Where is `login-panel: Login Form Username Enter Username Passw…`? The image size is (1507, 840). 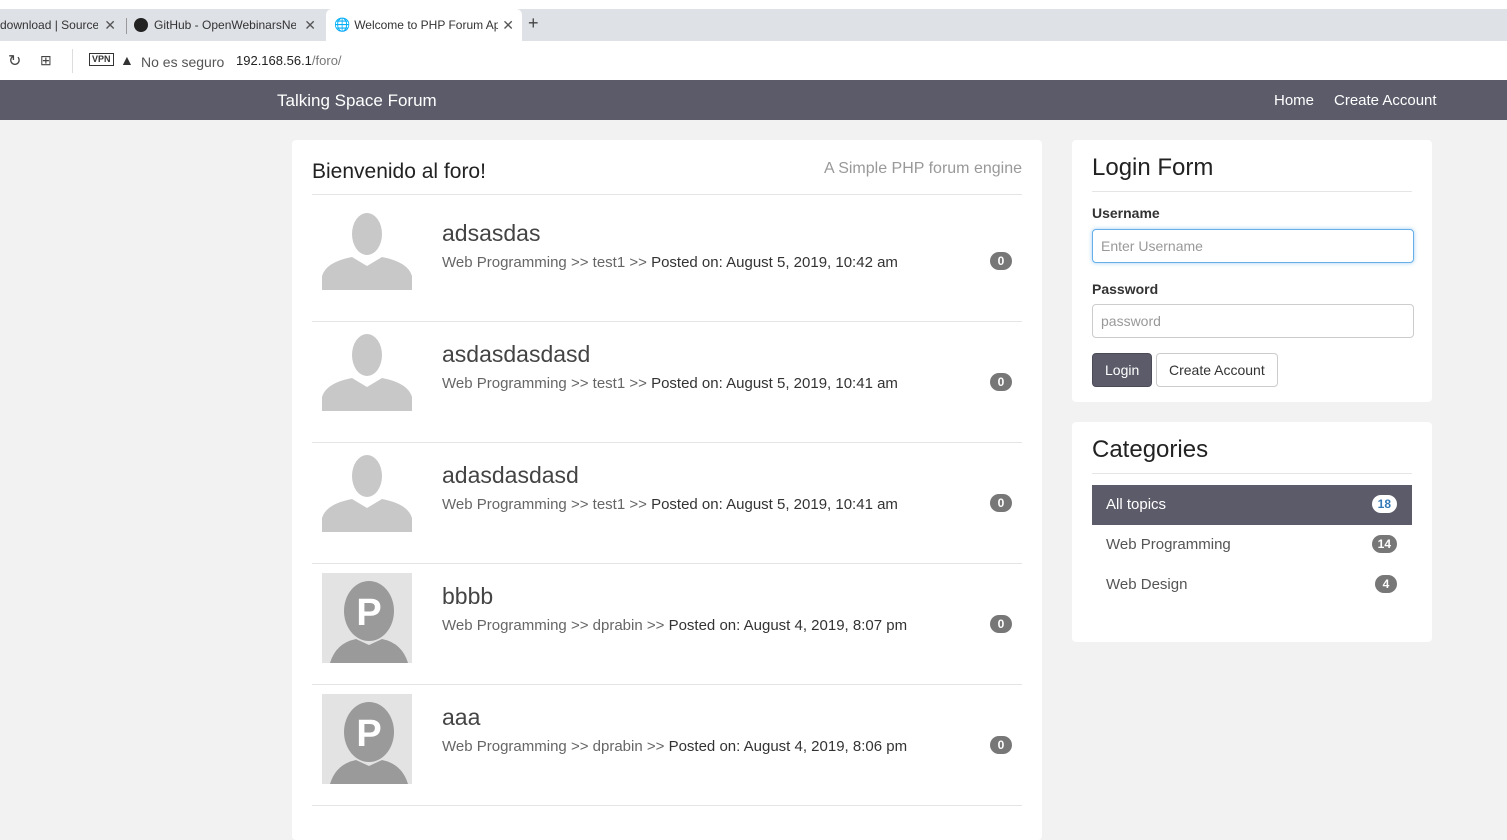 login-panel: Login Form Username Enter Username Passw… is located at coordinates (1252, 271).